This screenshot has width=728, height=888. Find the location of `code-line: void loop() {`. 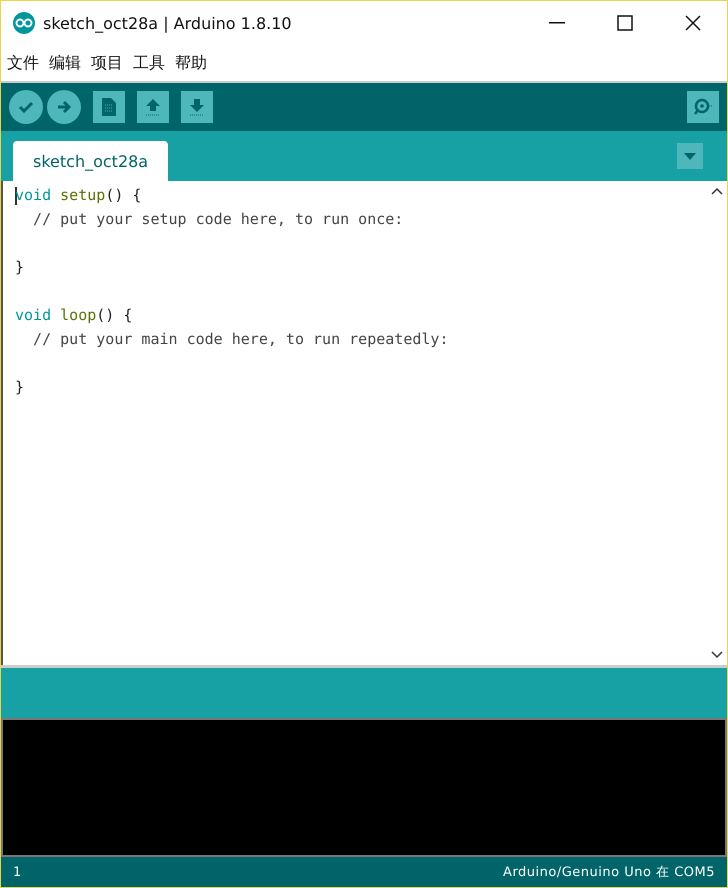

code-line: void loop() { is located at coordinates (74, 315).